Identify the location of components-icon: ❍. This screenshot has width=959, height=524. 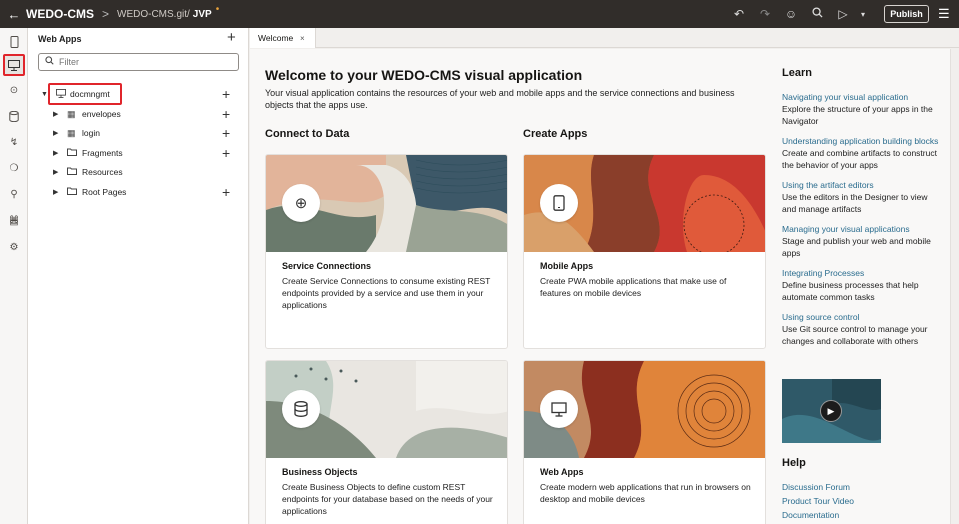
(14, 168).